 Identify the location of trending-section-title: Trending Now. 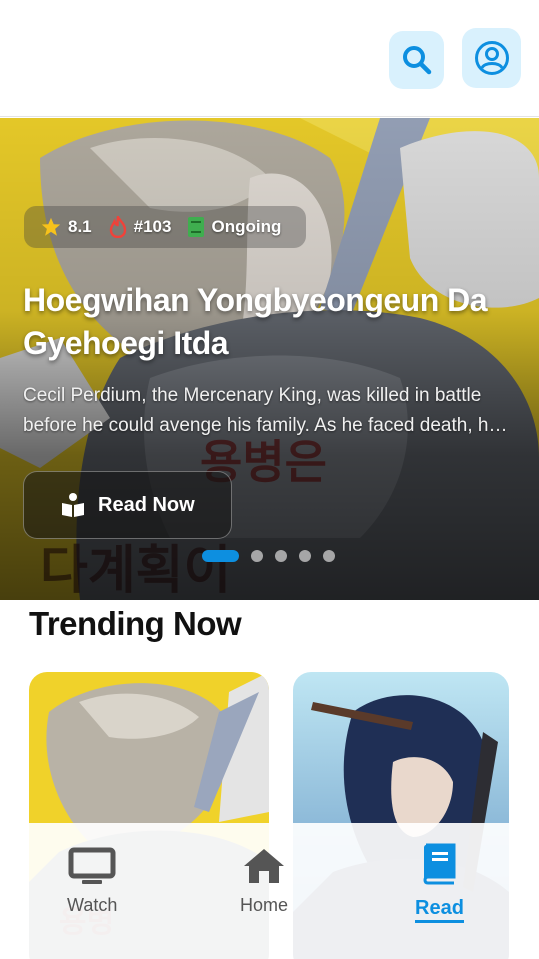
(135, 623).